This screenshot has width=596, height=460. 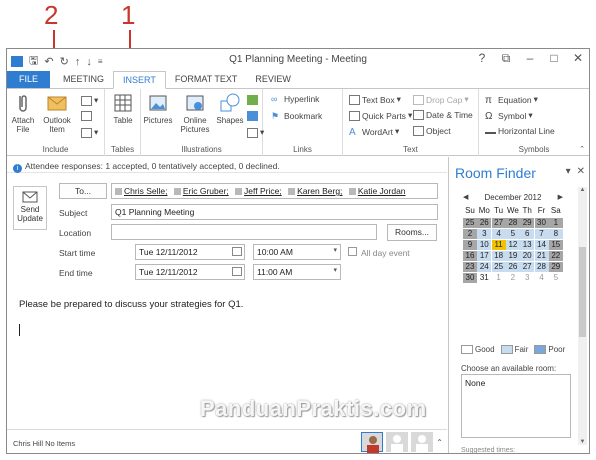 I want to click on tab-review: REVIEW, so click(x=273, y=80).